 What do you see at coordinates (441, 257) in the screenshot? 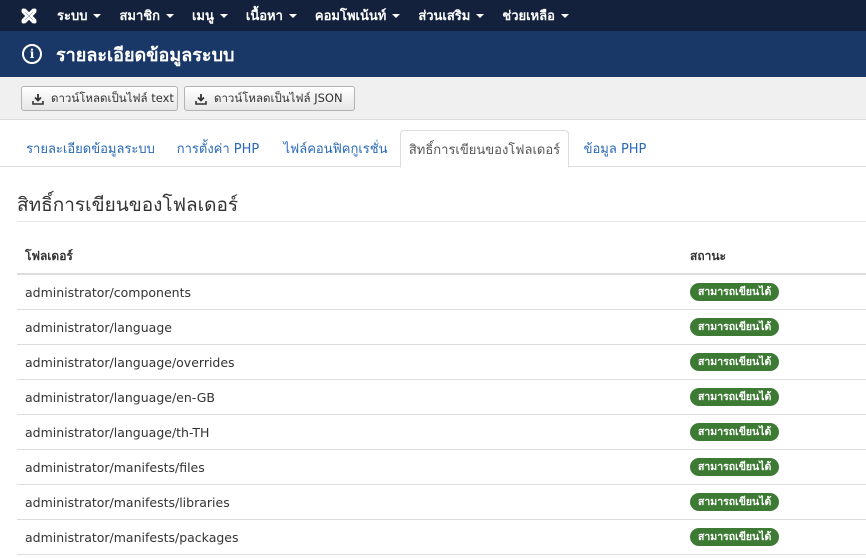
I see `table-header-row: โฟลเดอร์ สถานะ` at bounding box center [441, 257].